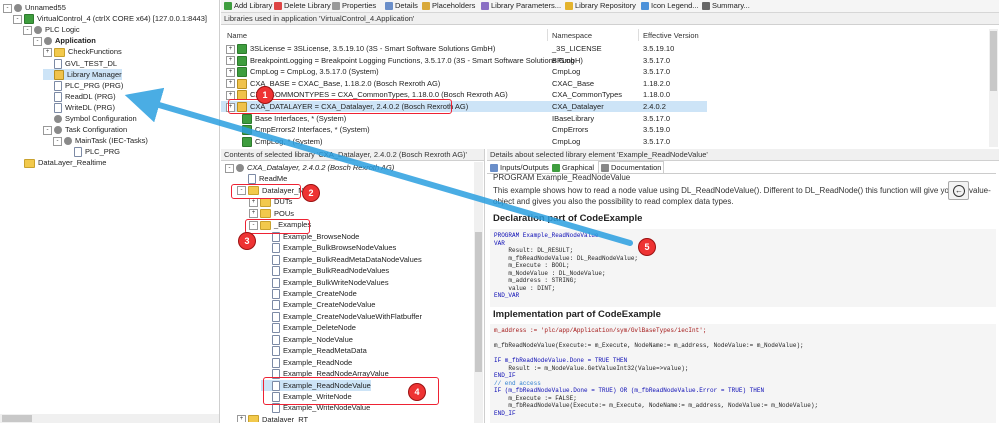  I want to click on badge-4: 4, so click(417, 392).